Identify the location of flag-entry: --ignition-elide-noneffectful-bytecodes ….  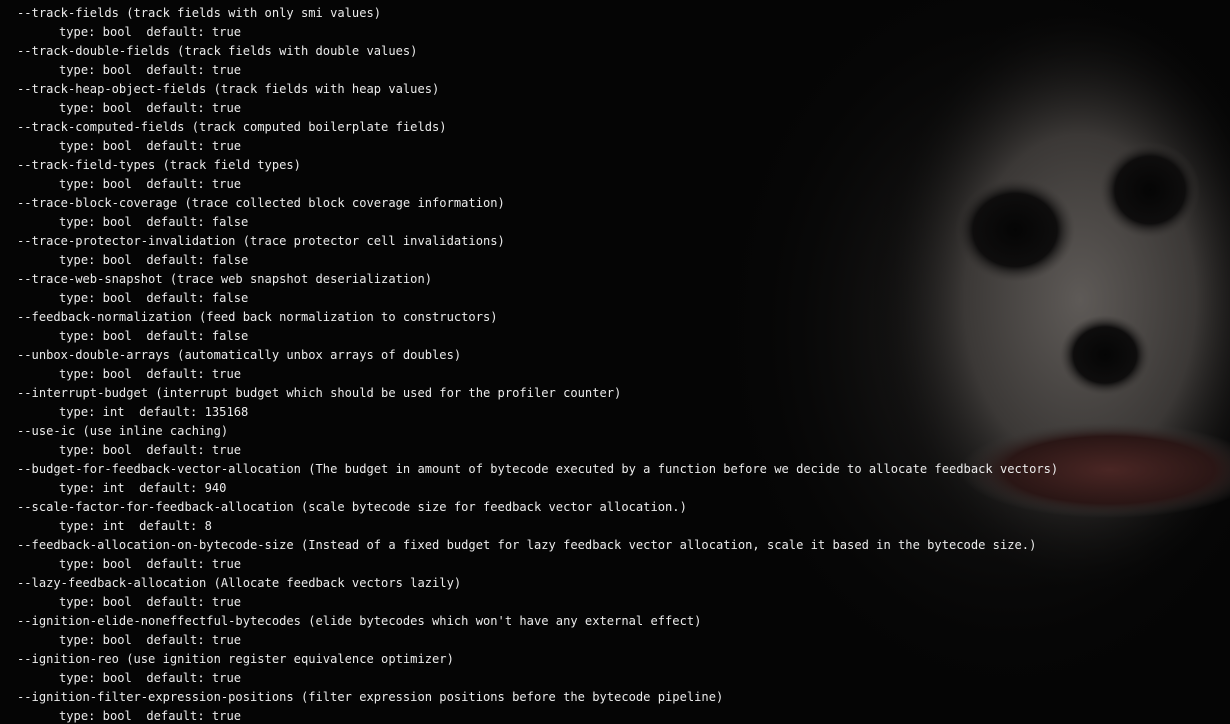
(623, 631).